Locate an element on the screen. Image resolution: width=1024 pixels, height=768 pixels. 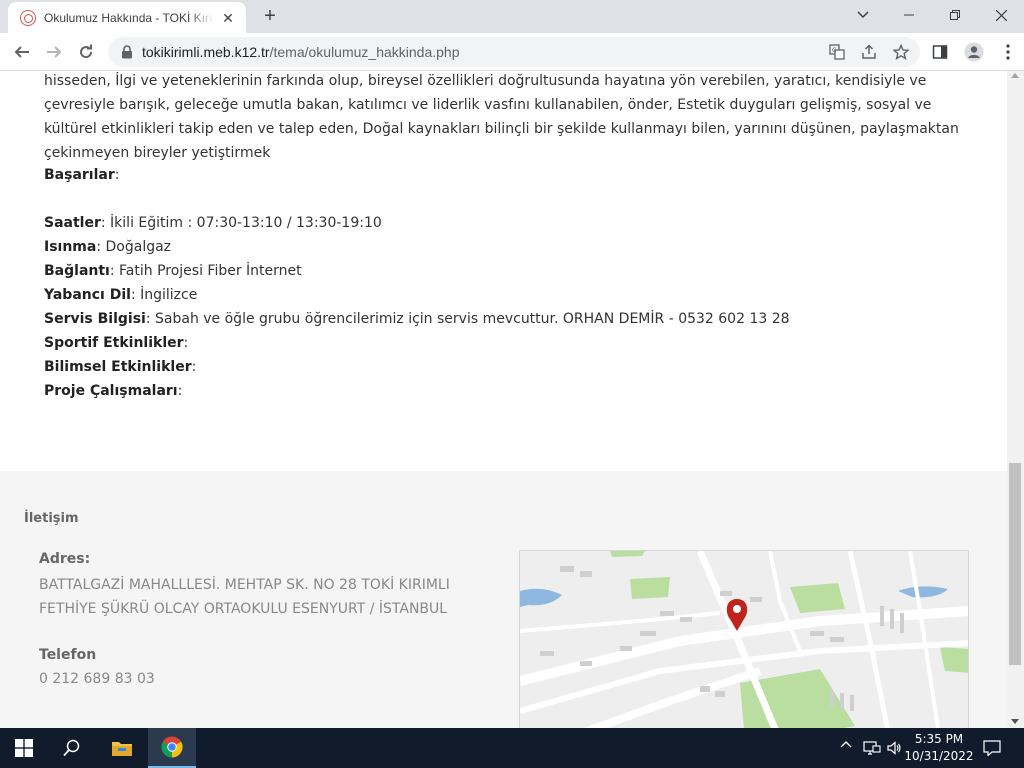
plus-icon: + is located at coordinates (270, 17).